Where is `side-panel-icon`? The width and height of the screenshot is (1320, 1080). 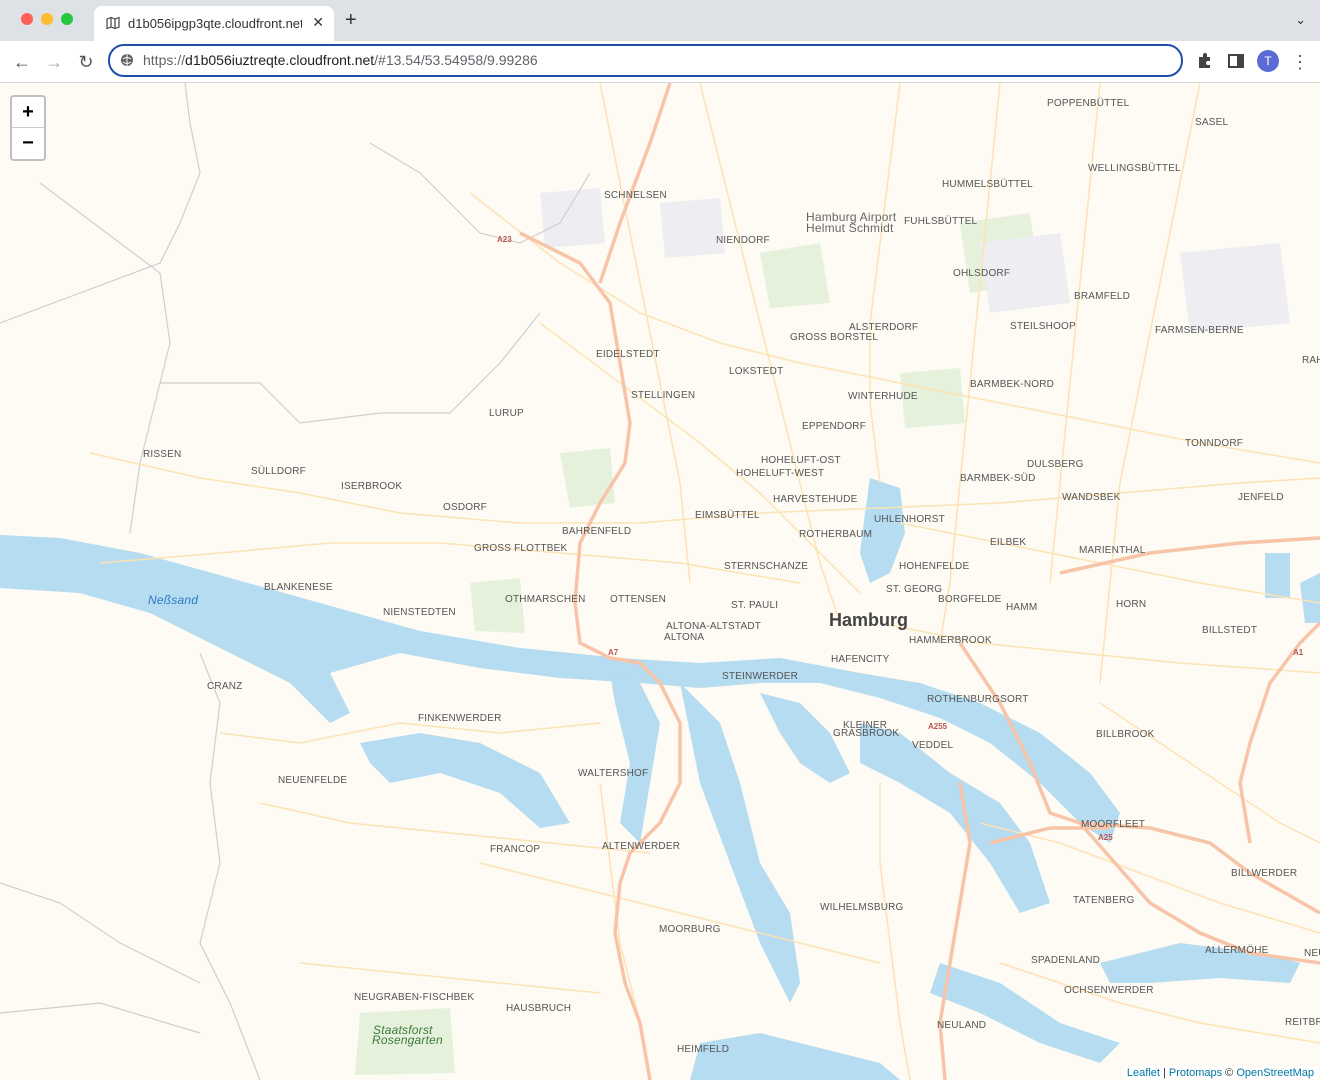
side-panel-icon is located at coordinates (1236, 61).